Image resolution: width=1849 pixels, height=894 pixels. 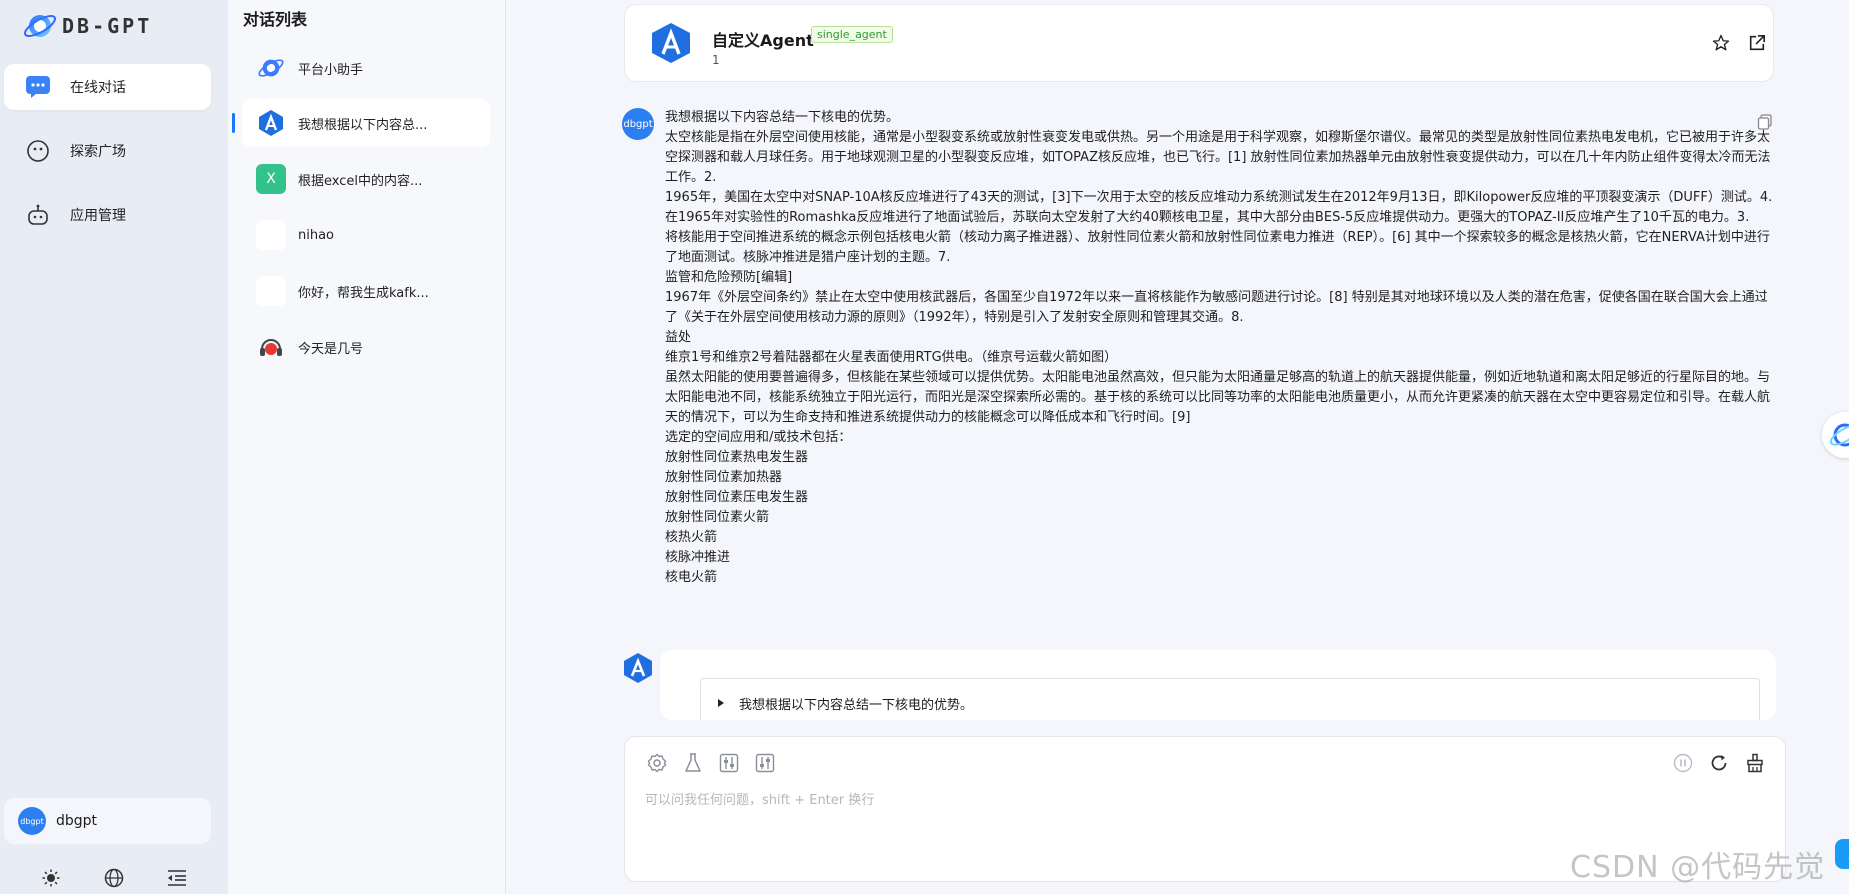 I want to click on nav-item-label: 探索广场, so click(x=98, y=152).